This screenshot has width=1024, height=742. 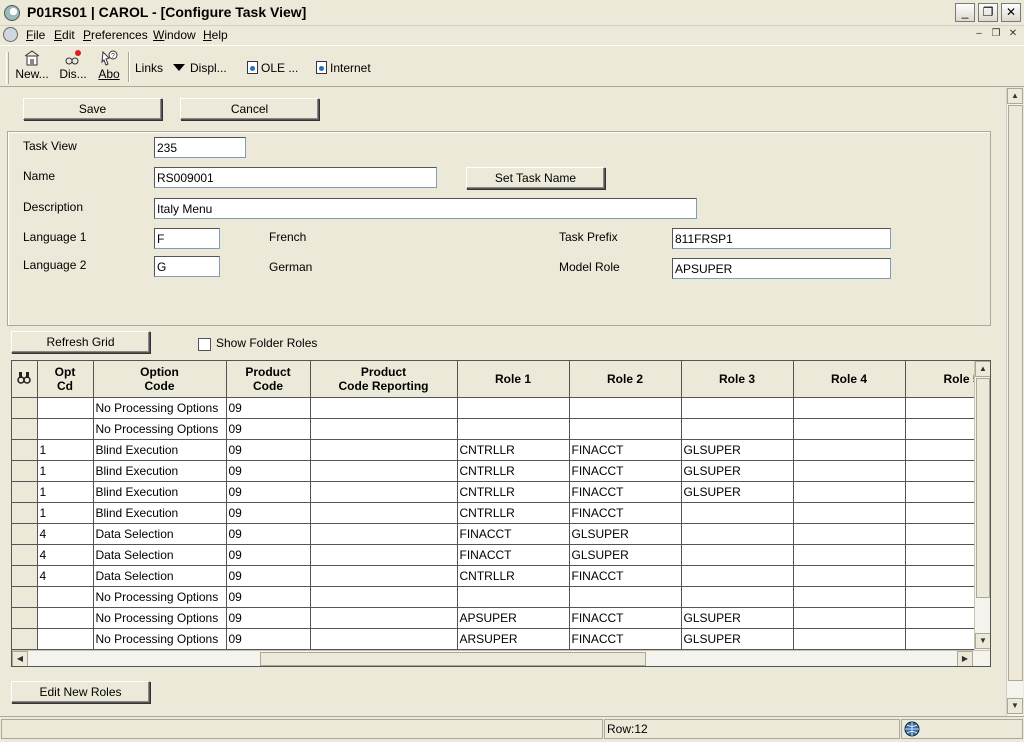 I want to click on grid-vertical-scrollbar: ▲ ▼, so click(x=982, y=505).